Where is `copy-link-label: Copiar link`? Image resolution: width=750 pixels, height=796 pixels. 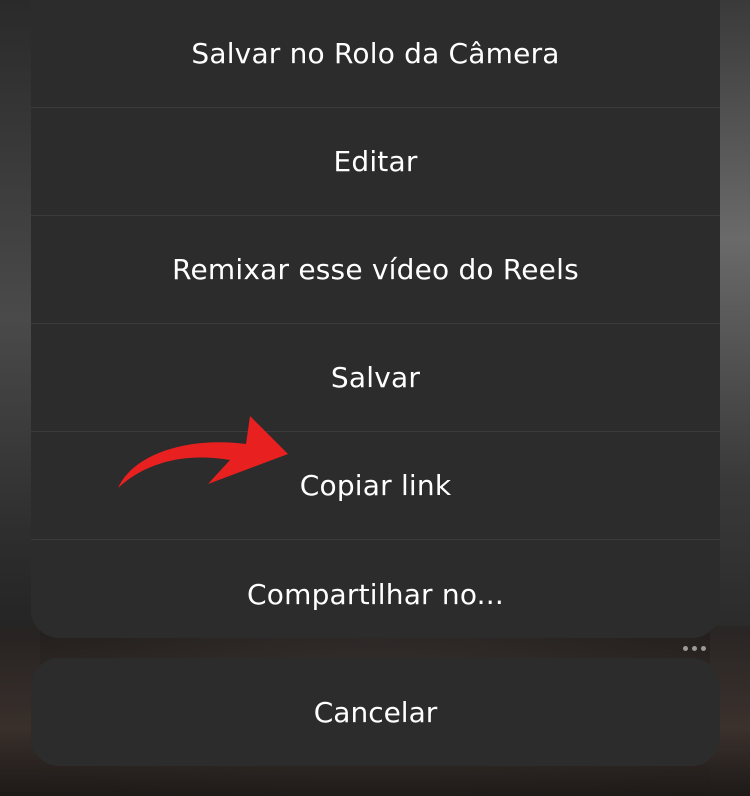 copy-link-label: Copiar link is located at coordinates (375, 485).